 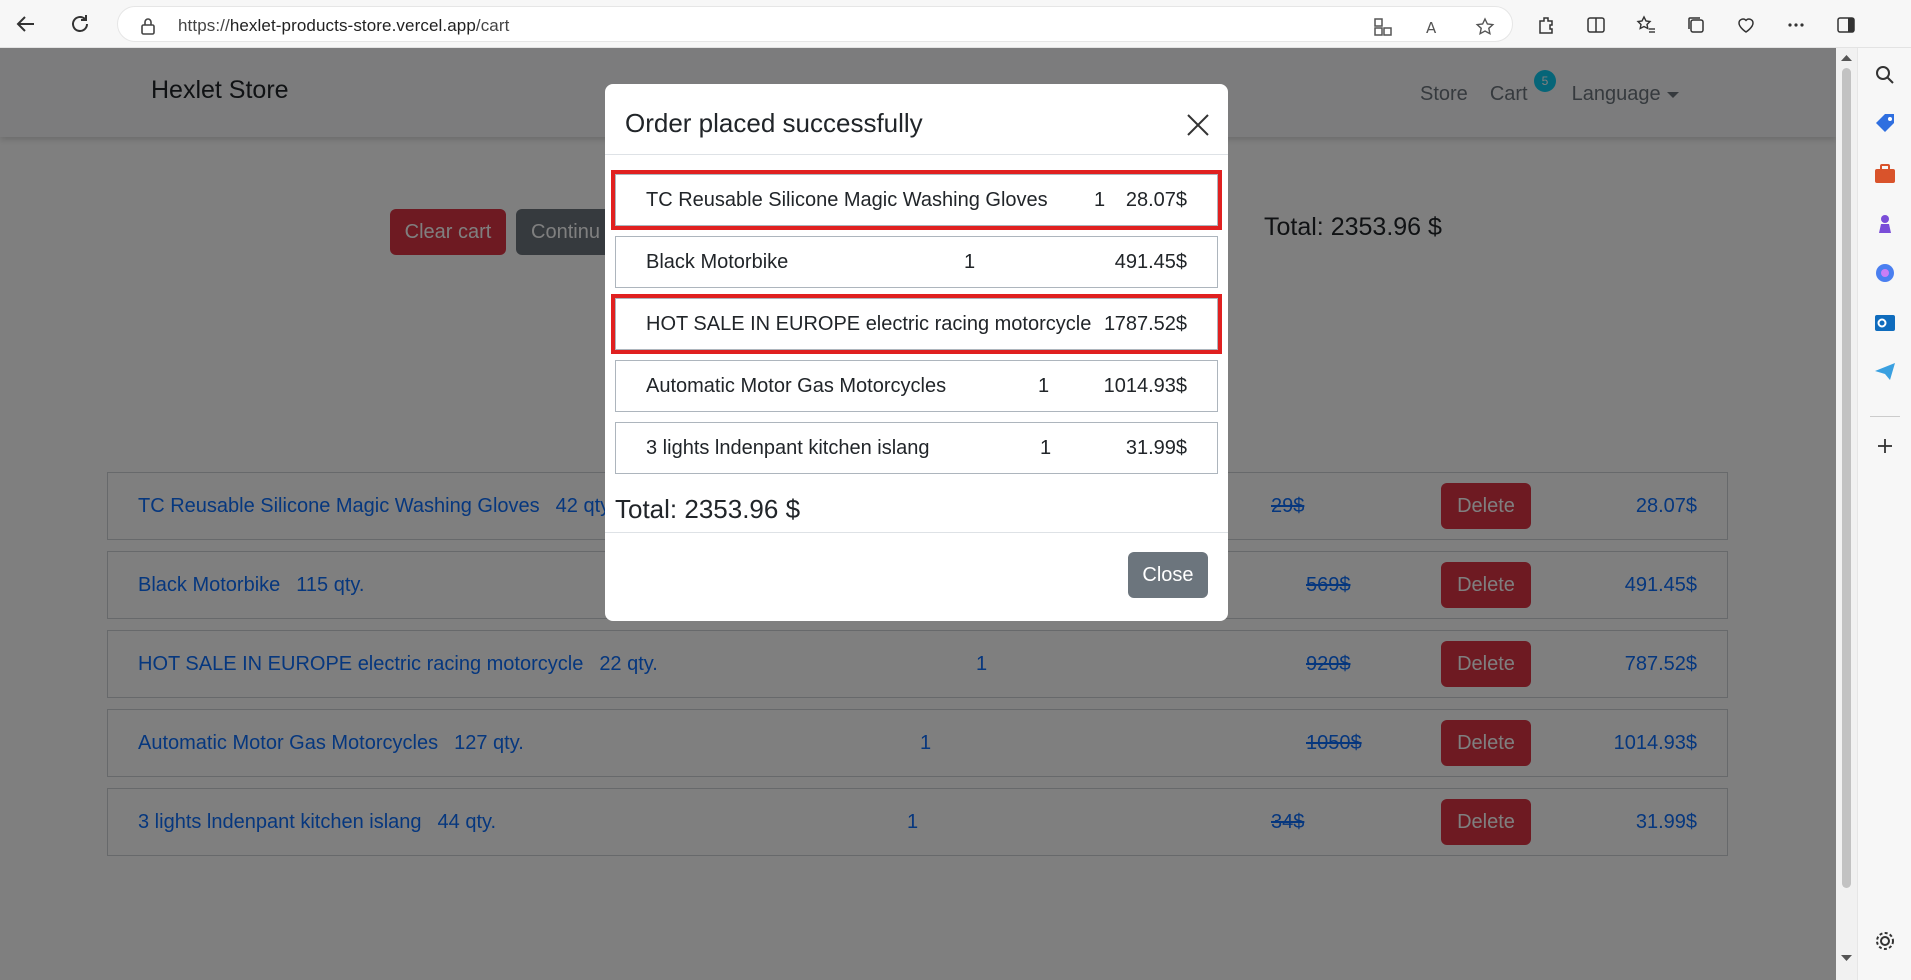 What do you see at coordinates (80, 24) in the screenshot?
I see `refresh-icon` at bounding box center [80, 24].